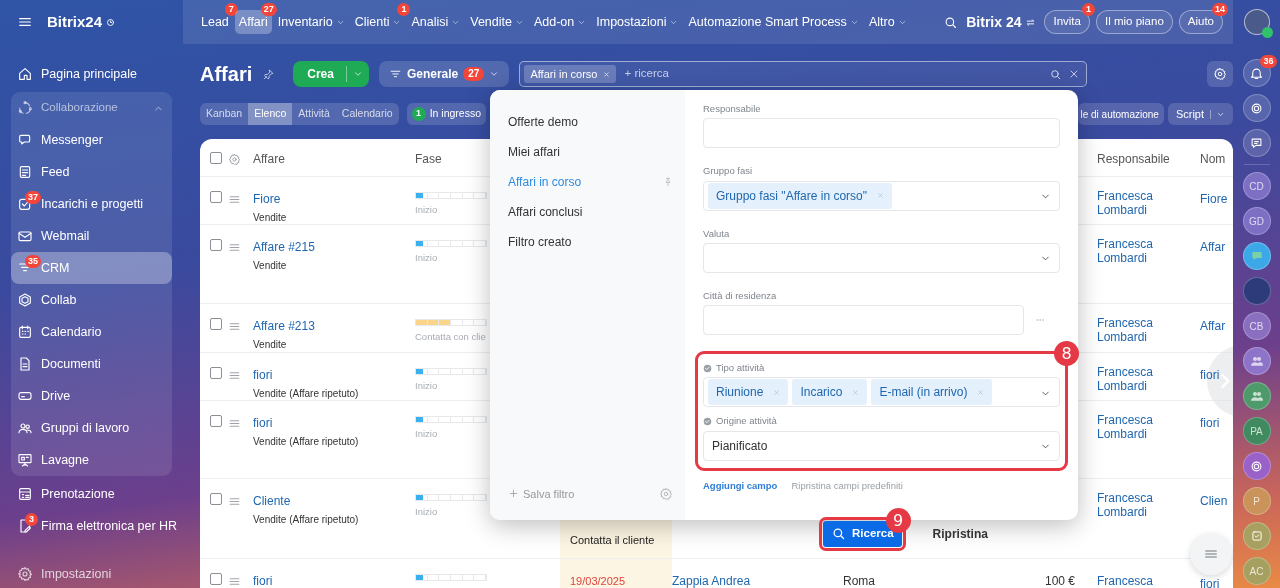 This screenshot has height=588, width=1280. I want to click on view-tab: Elenco, so click(270, 114).